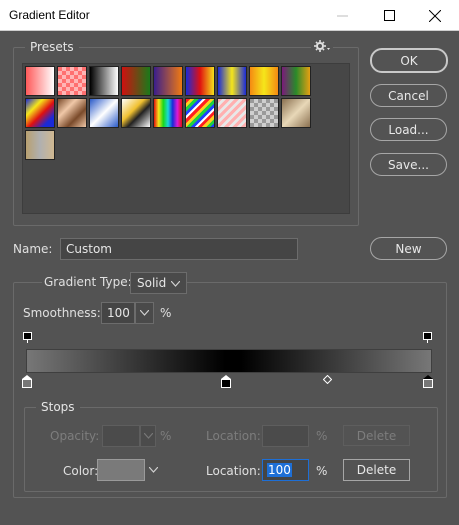 This screenshot has height=525, width=459. I want to click on opacity-location-label: Location:, so click(233, 436).